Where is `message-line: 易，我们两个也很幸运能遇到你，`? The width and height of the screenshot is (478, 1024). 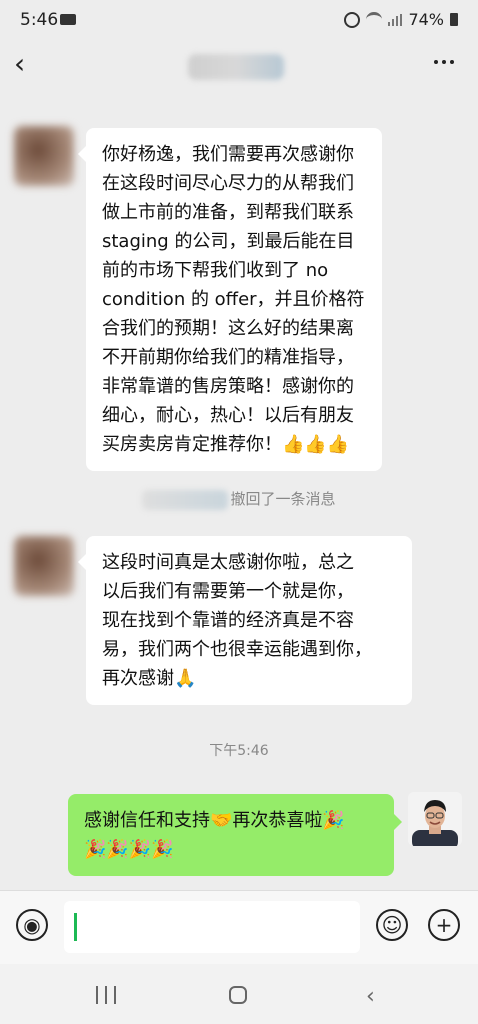
message-line: 易，我们两个也很幸运能遇到你， is located at coordinates (237, 649).